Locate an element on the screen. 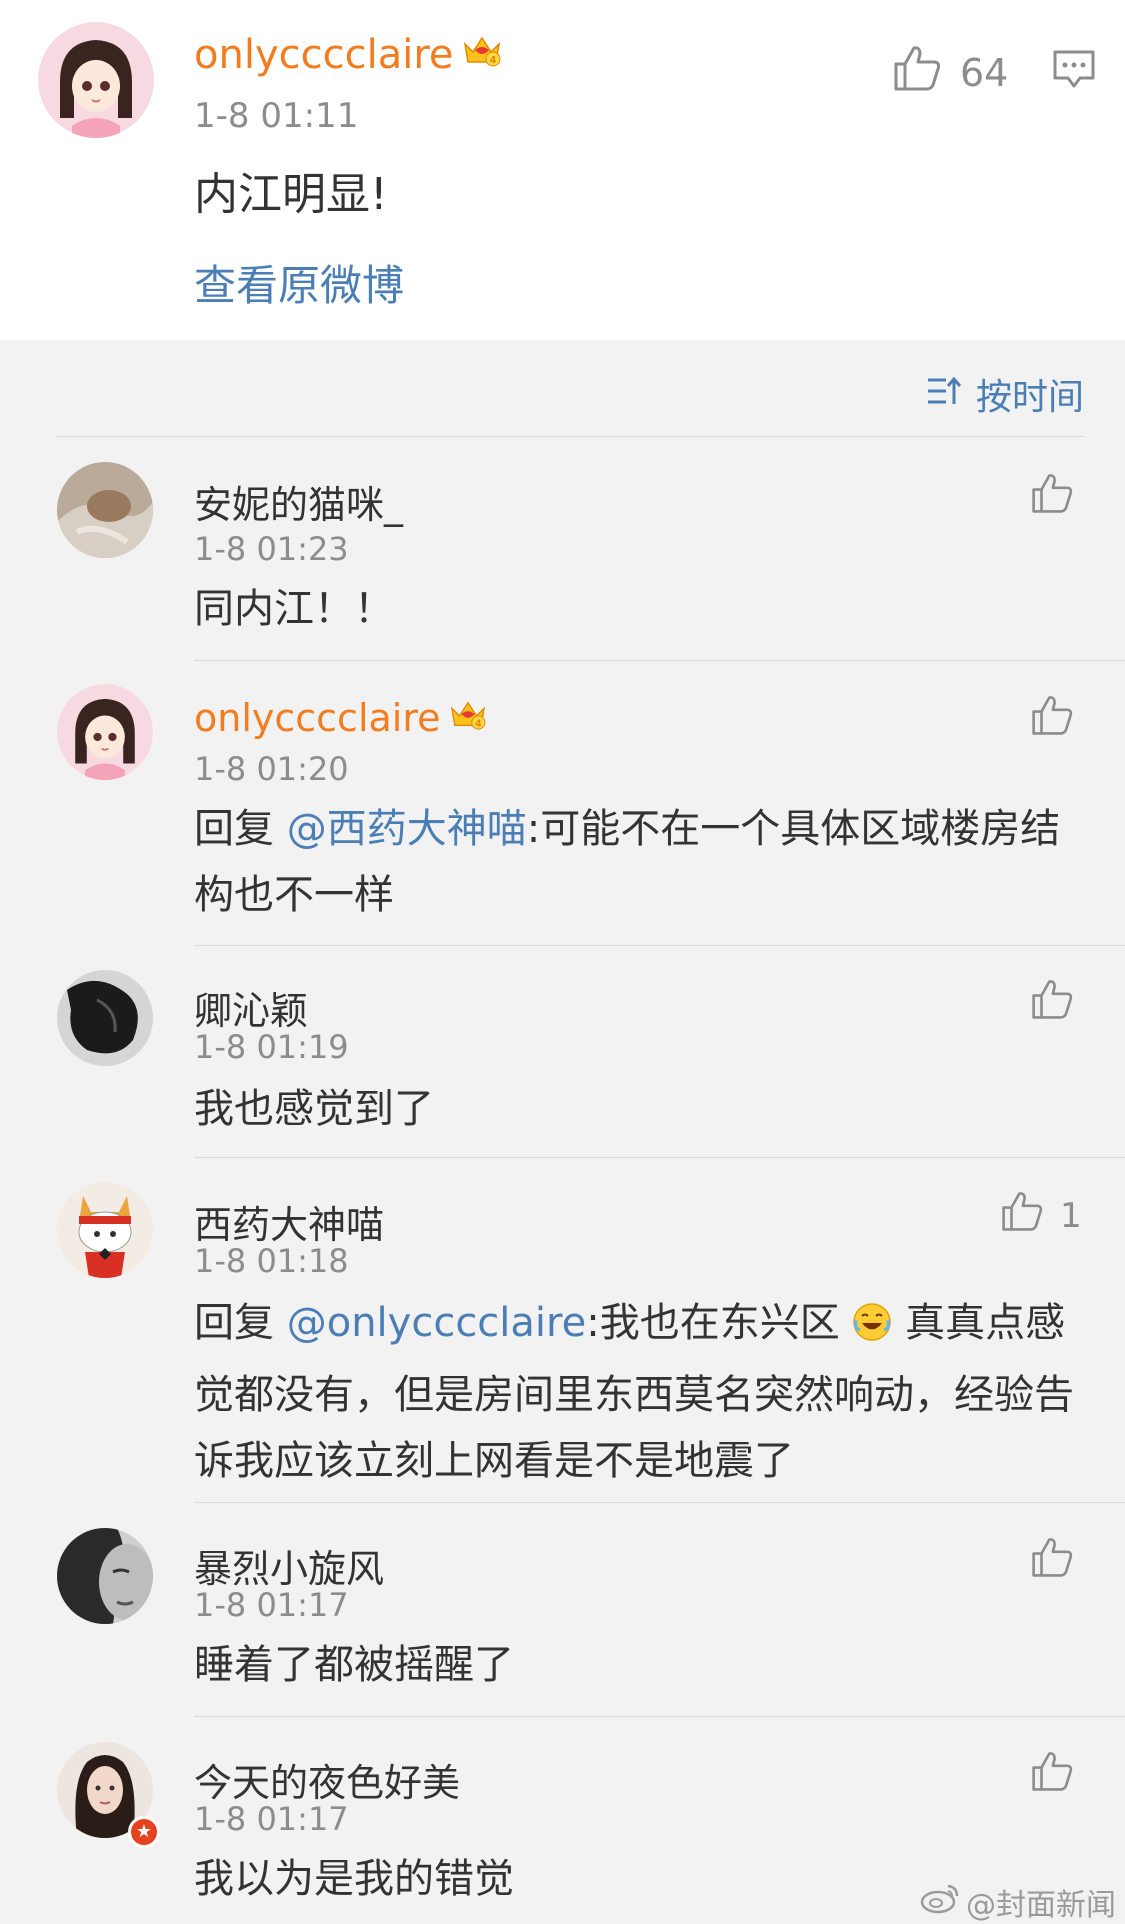  comment-username: 今天的夜色好美 is located at coordinates (327, 1779).